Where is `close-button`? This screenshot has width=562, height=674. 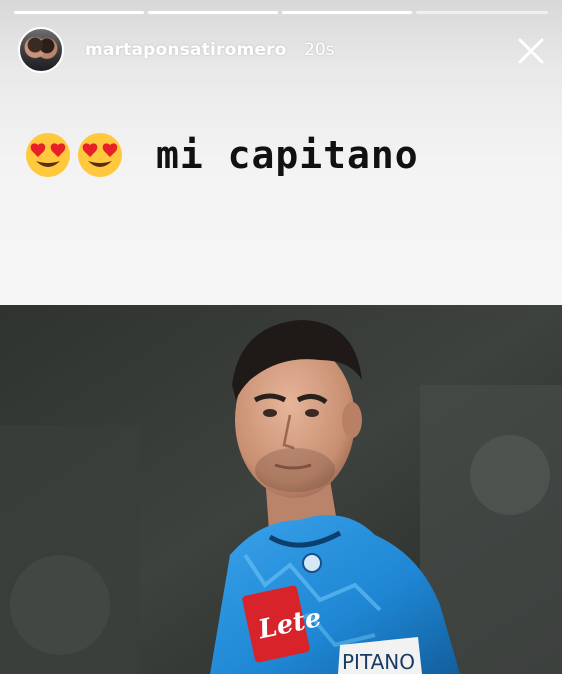 close-button is located at coordinates (531, 51).